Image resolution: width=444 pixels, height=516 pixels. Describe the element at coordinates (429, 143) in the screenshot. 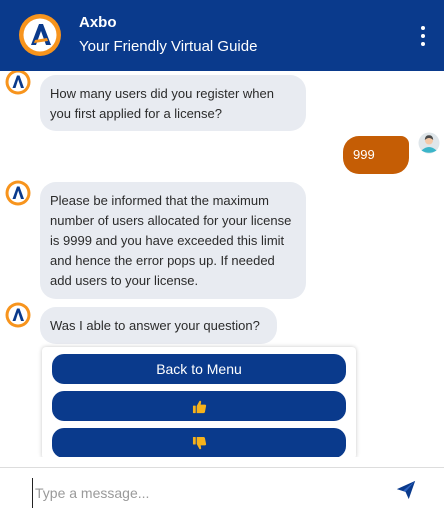

I see `user-avatar` at that location.